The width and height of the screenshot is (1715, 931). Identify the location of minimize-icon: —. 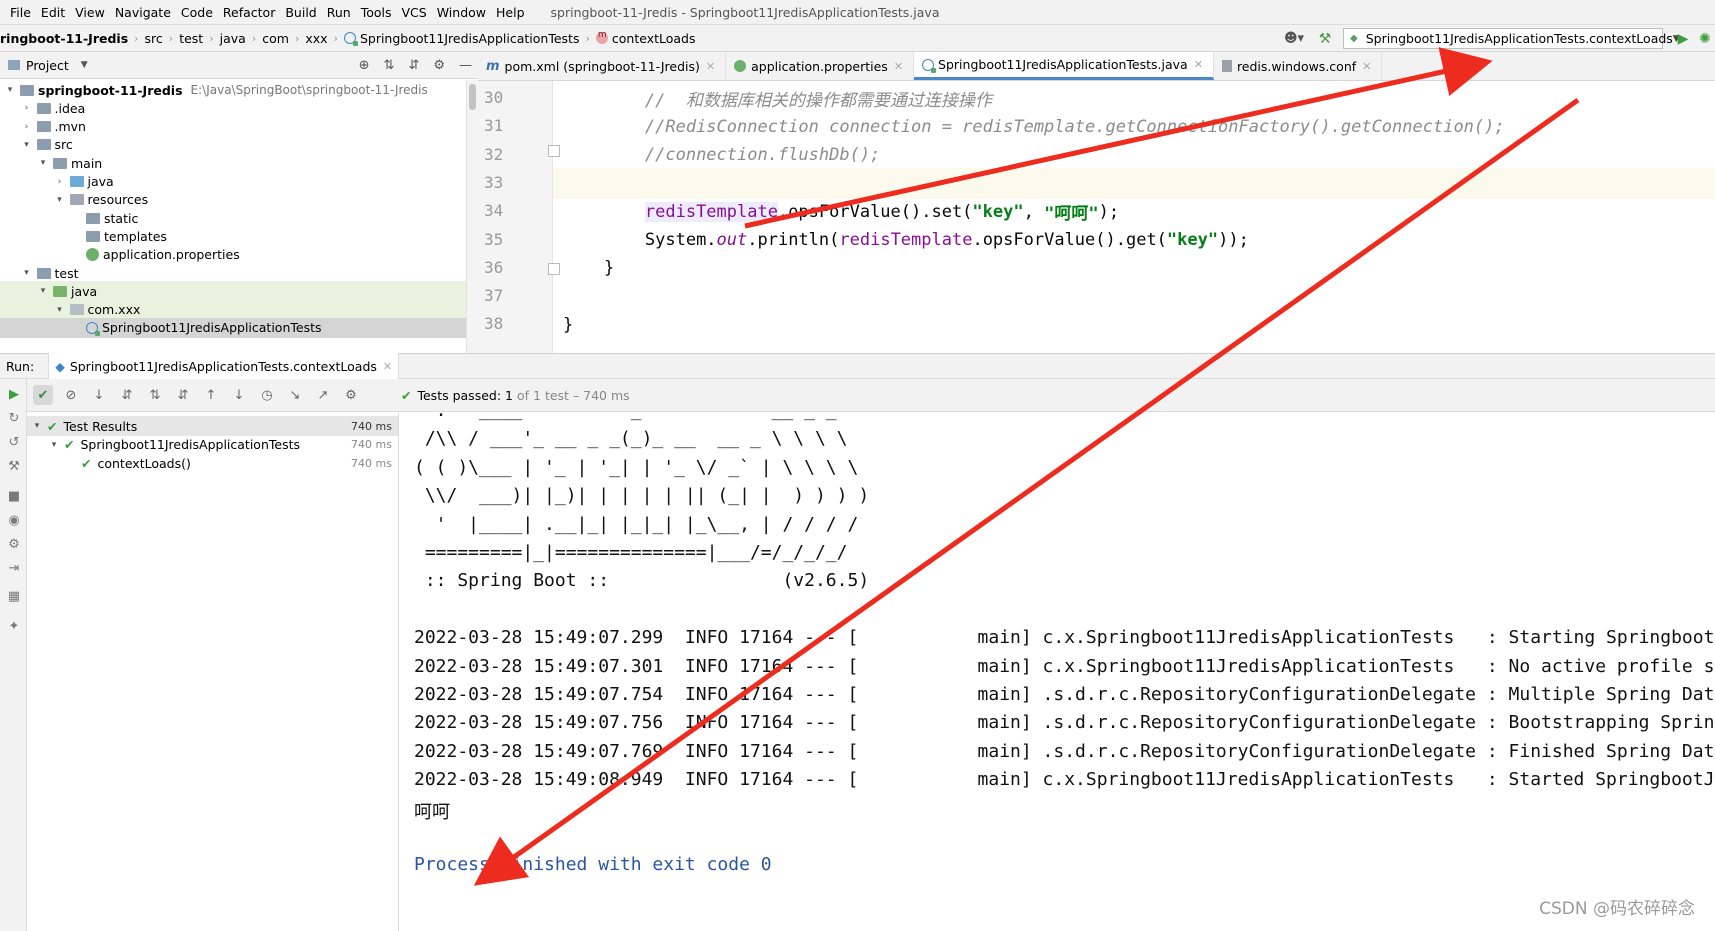
(465, 65).